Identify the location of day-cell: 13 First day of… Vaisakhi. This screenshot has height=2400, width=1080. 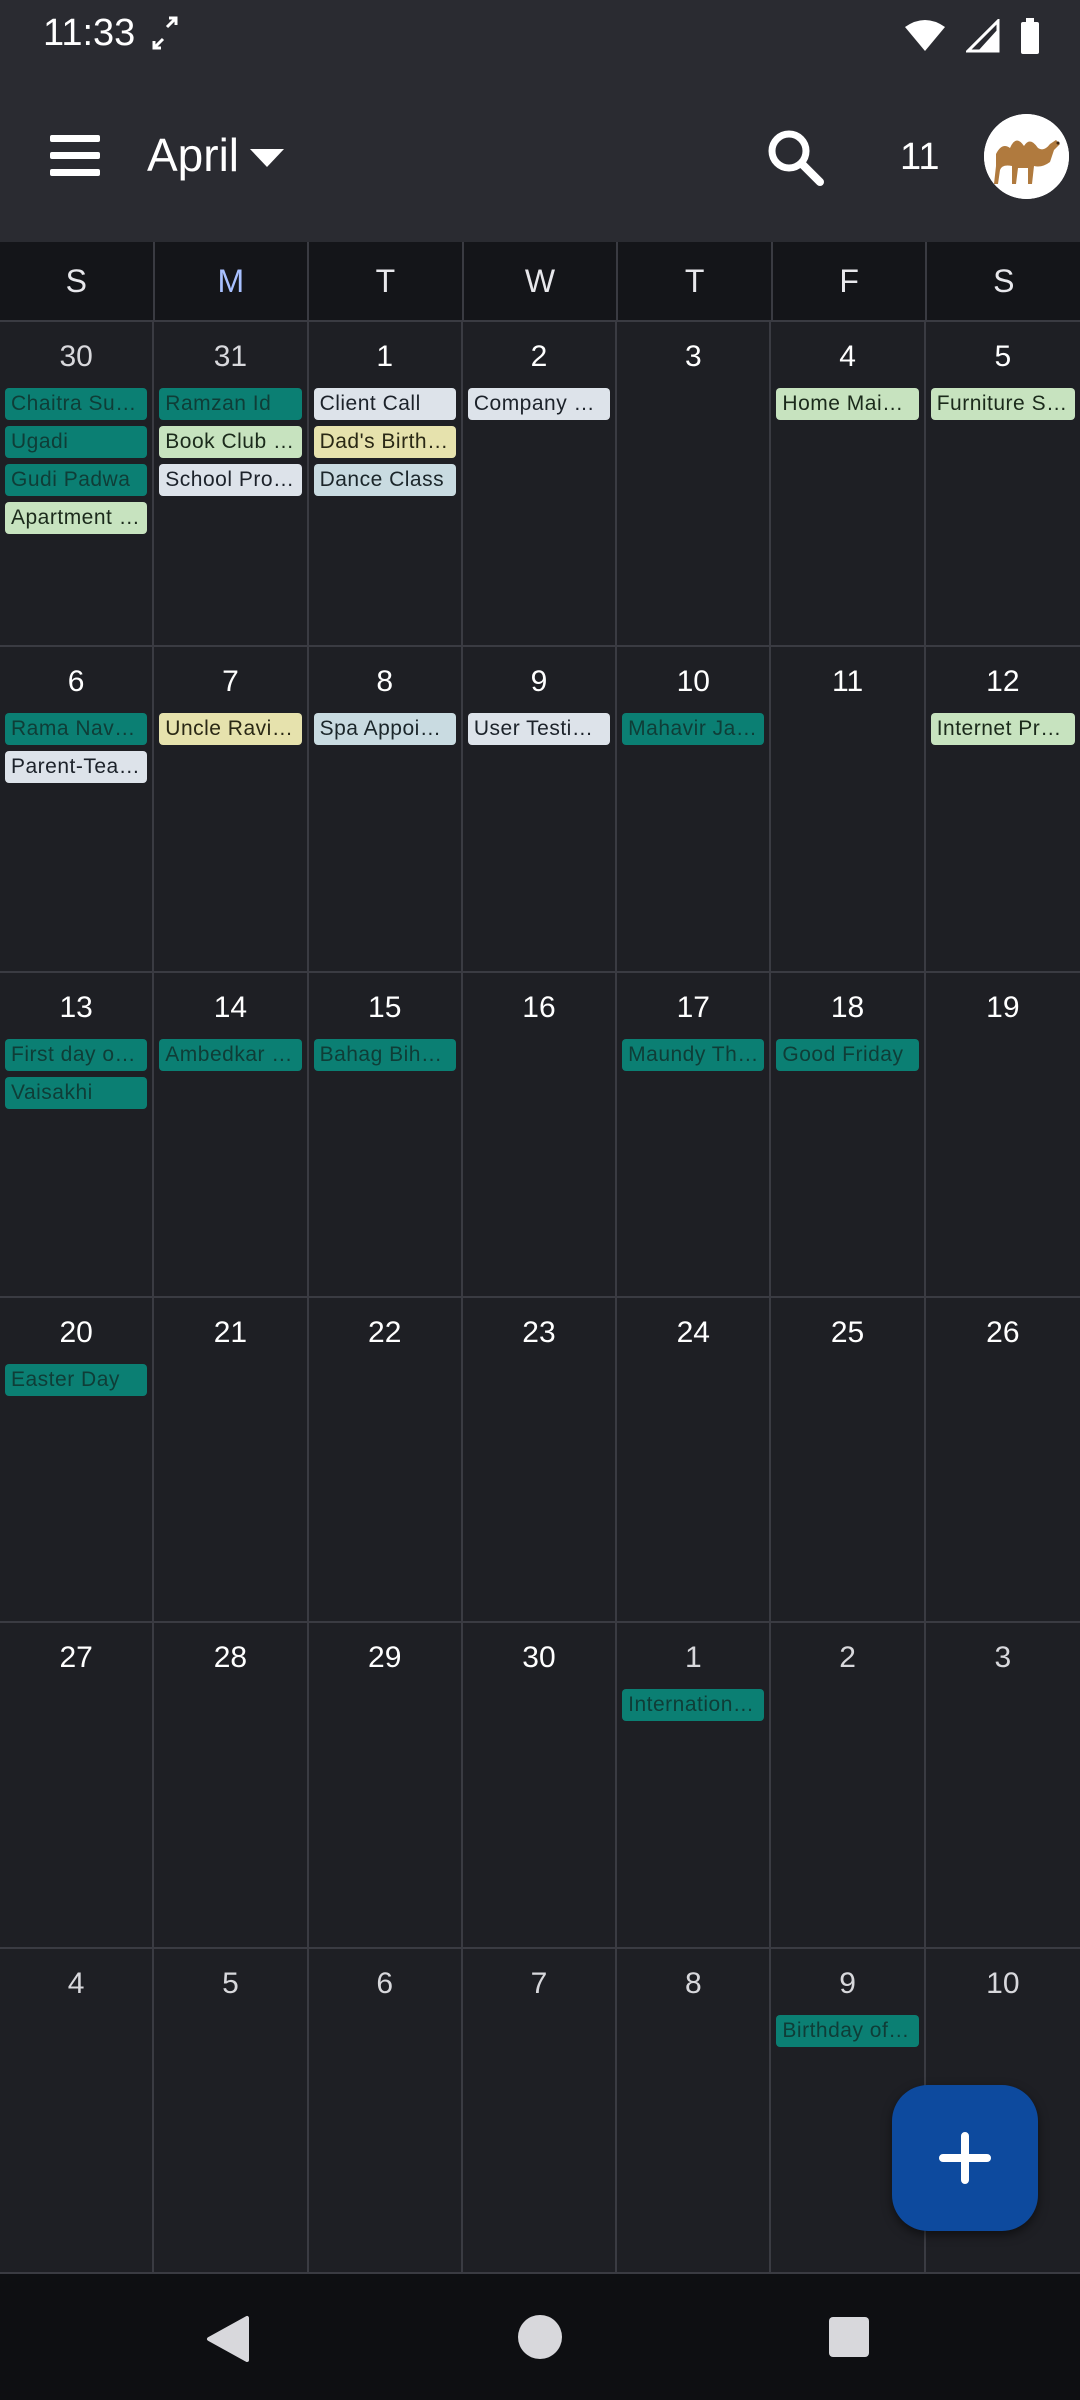
(77, 1135).